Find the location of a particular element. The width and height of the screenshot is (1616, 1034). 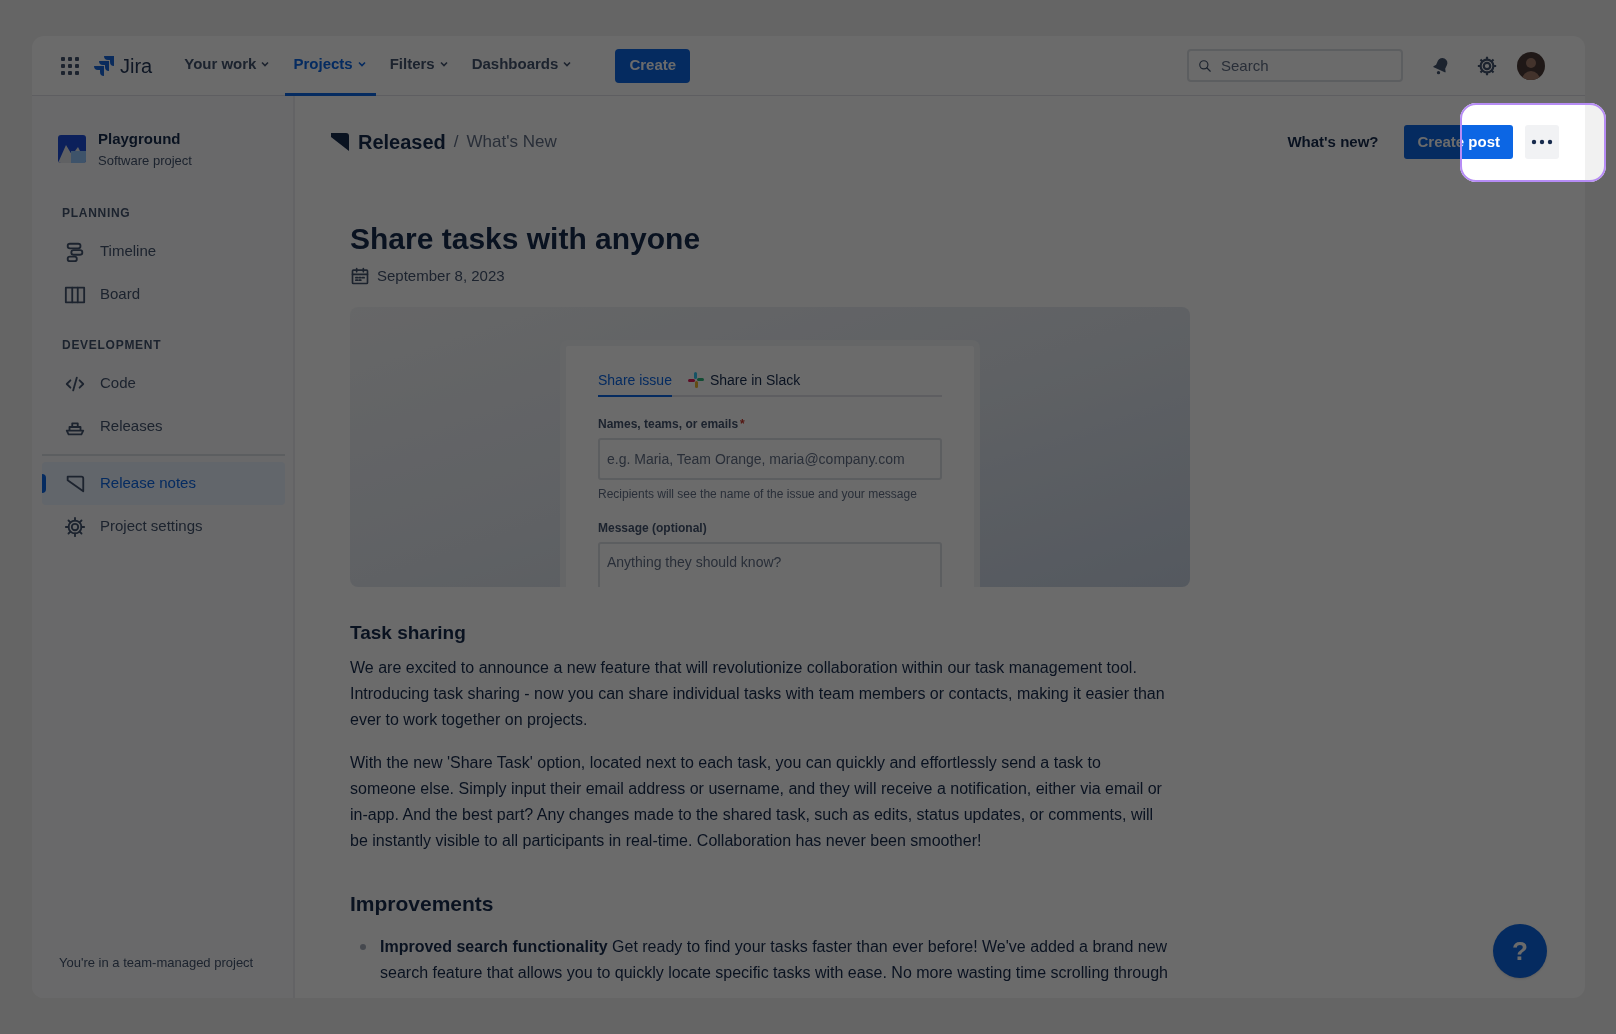

field-hint: Recipients will see the name of the issue and your message is located at coordinates (758, 494).